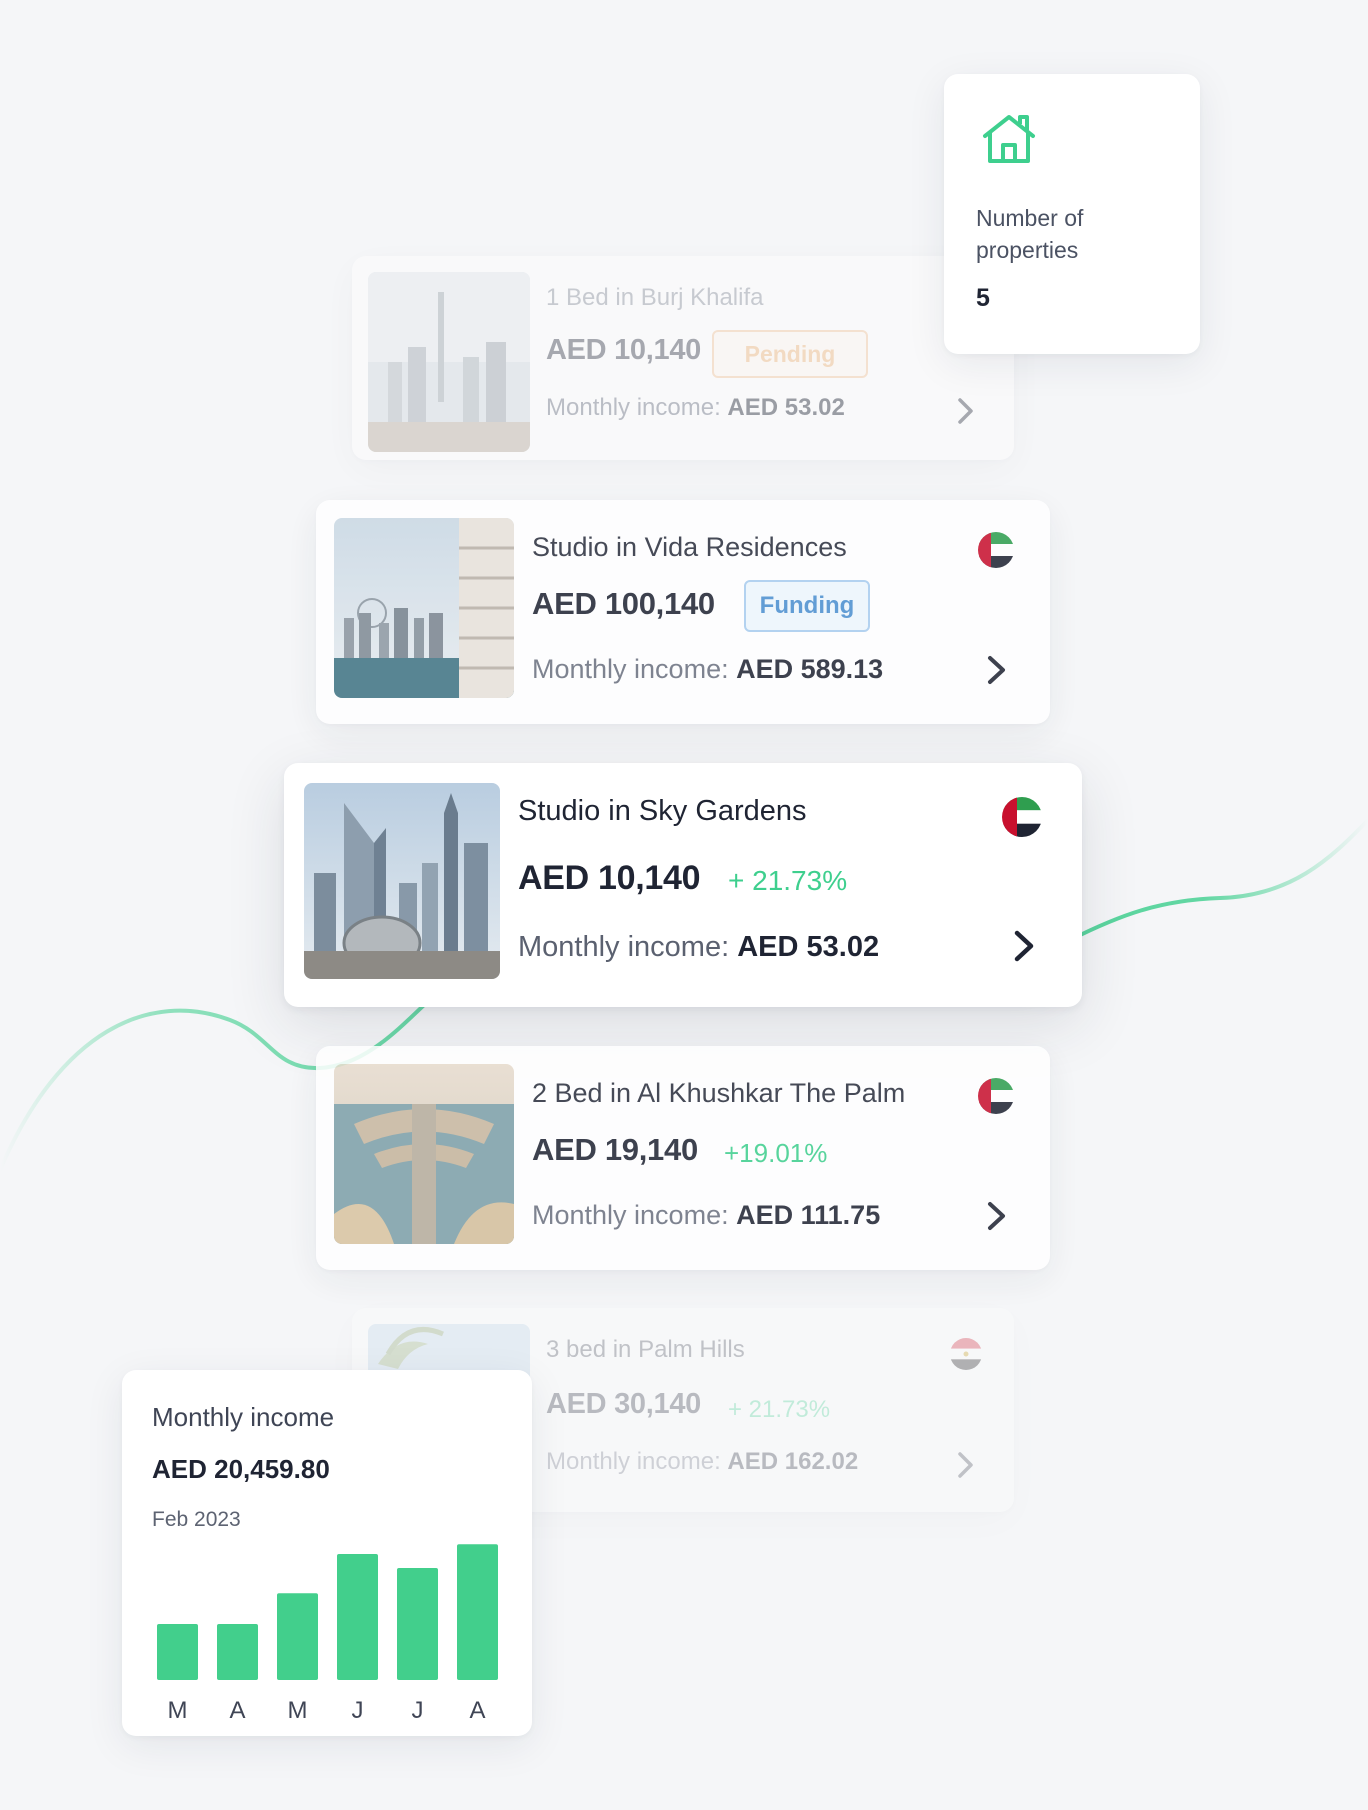 The width and height of the screenshot is (1368, 1810). Describe the element at coordinates (966, 1354) in the screenshot. I see `egypt-flag-icon` at that location.